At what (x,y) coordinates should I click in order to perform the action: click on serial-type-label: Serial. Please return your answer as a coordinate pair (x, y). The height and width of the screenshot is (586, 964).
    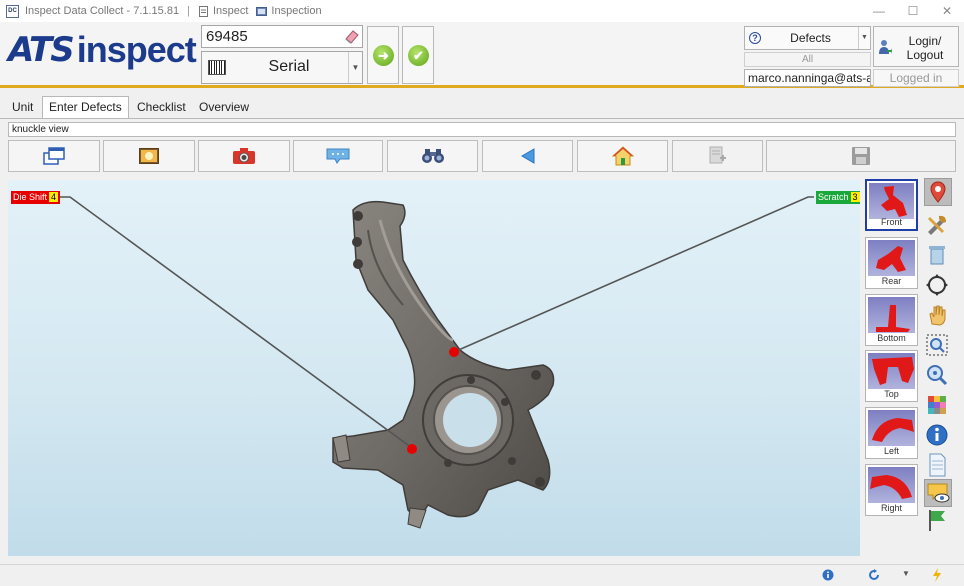
    Looking at the image, I should click on (289, 66).